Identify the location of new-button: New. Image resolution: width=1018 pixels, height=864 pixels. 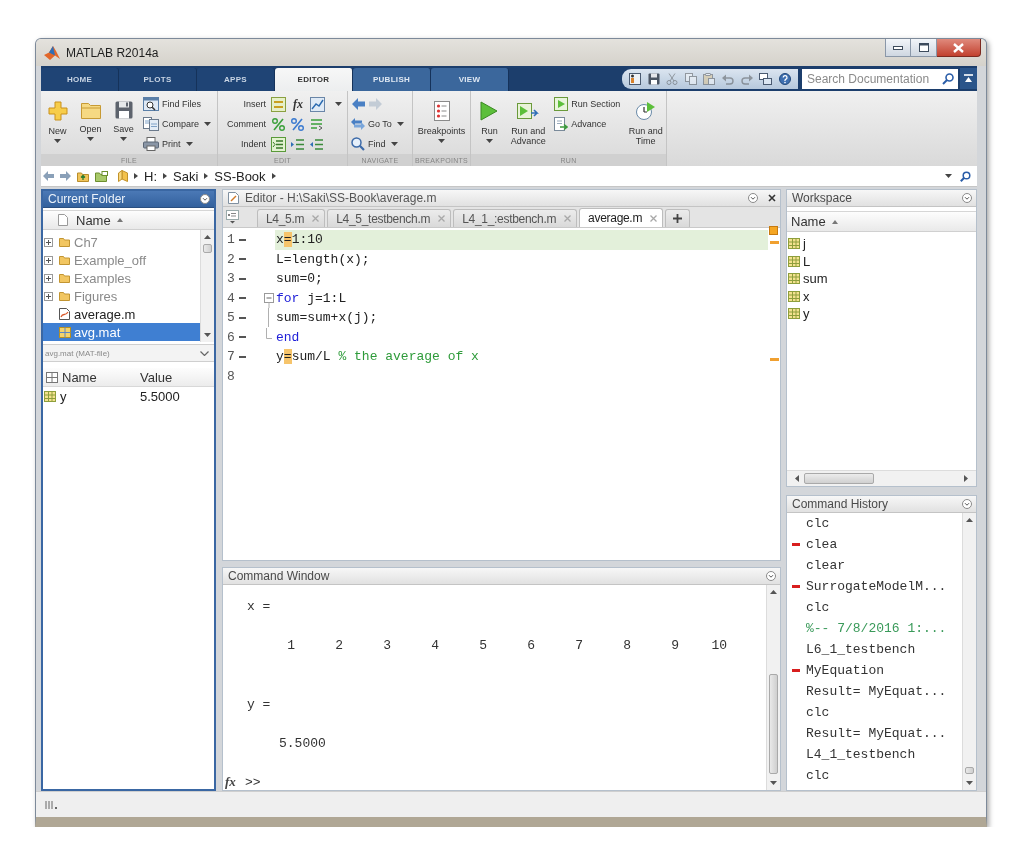
(57, 117).